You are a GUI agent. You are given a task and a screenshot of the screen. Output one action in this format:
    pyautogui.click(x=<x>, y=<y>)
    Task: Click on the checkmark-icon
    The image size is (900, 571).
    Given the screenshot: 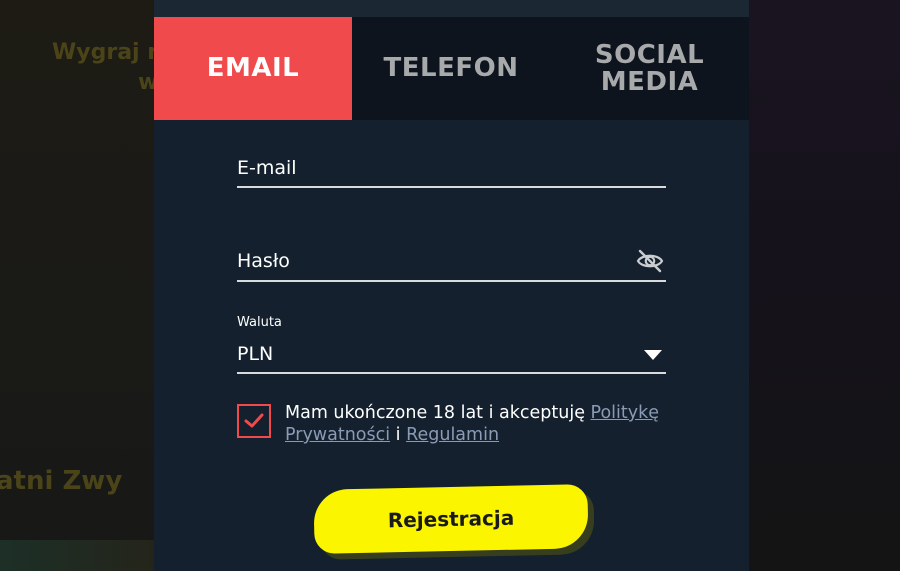 What is the action you would take?
    pyautogui.click(x=254, y=420)
    